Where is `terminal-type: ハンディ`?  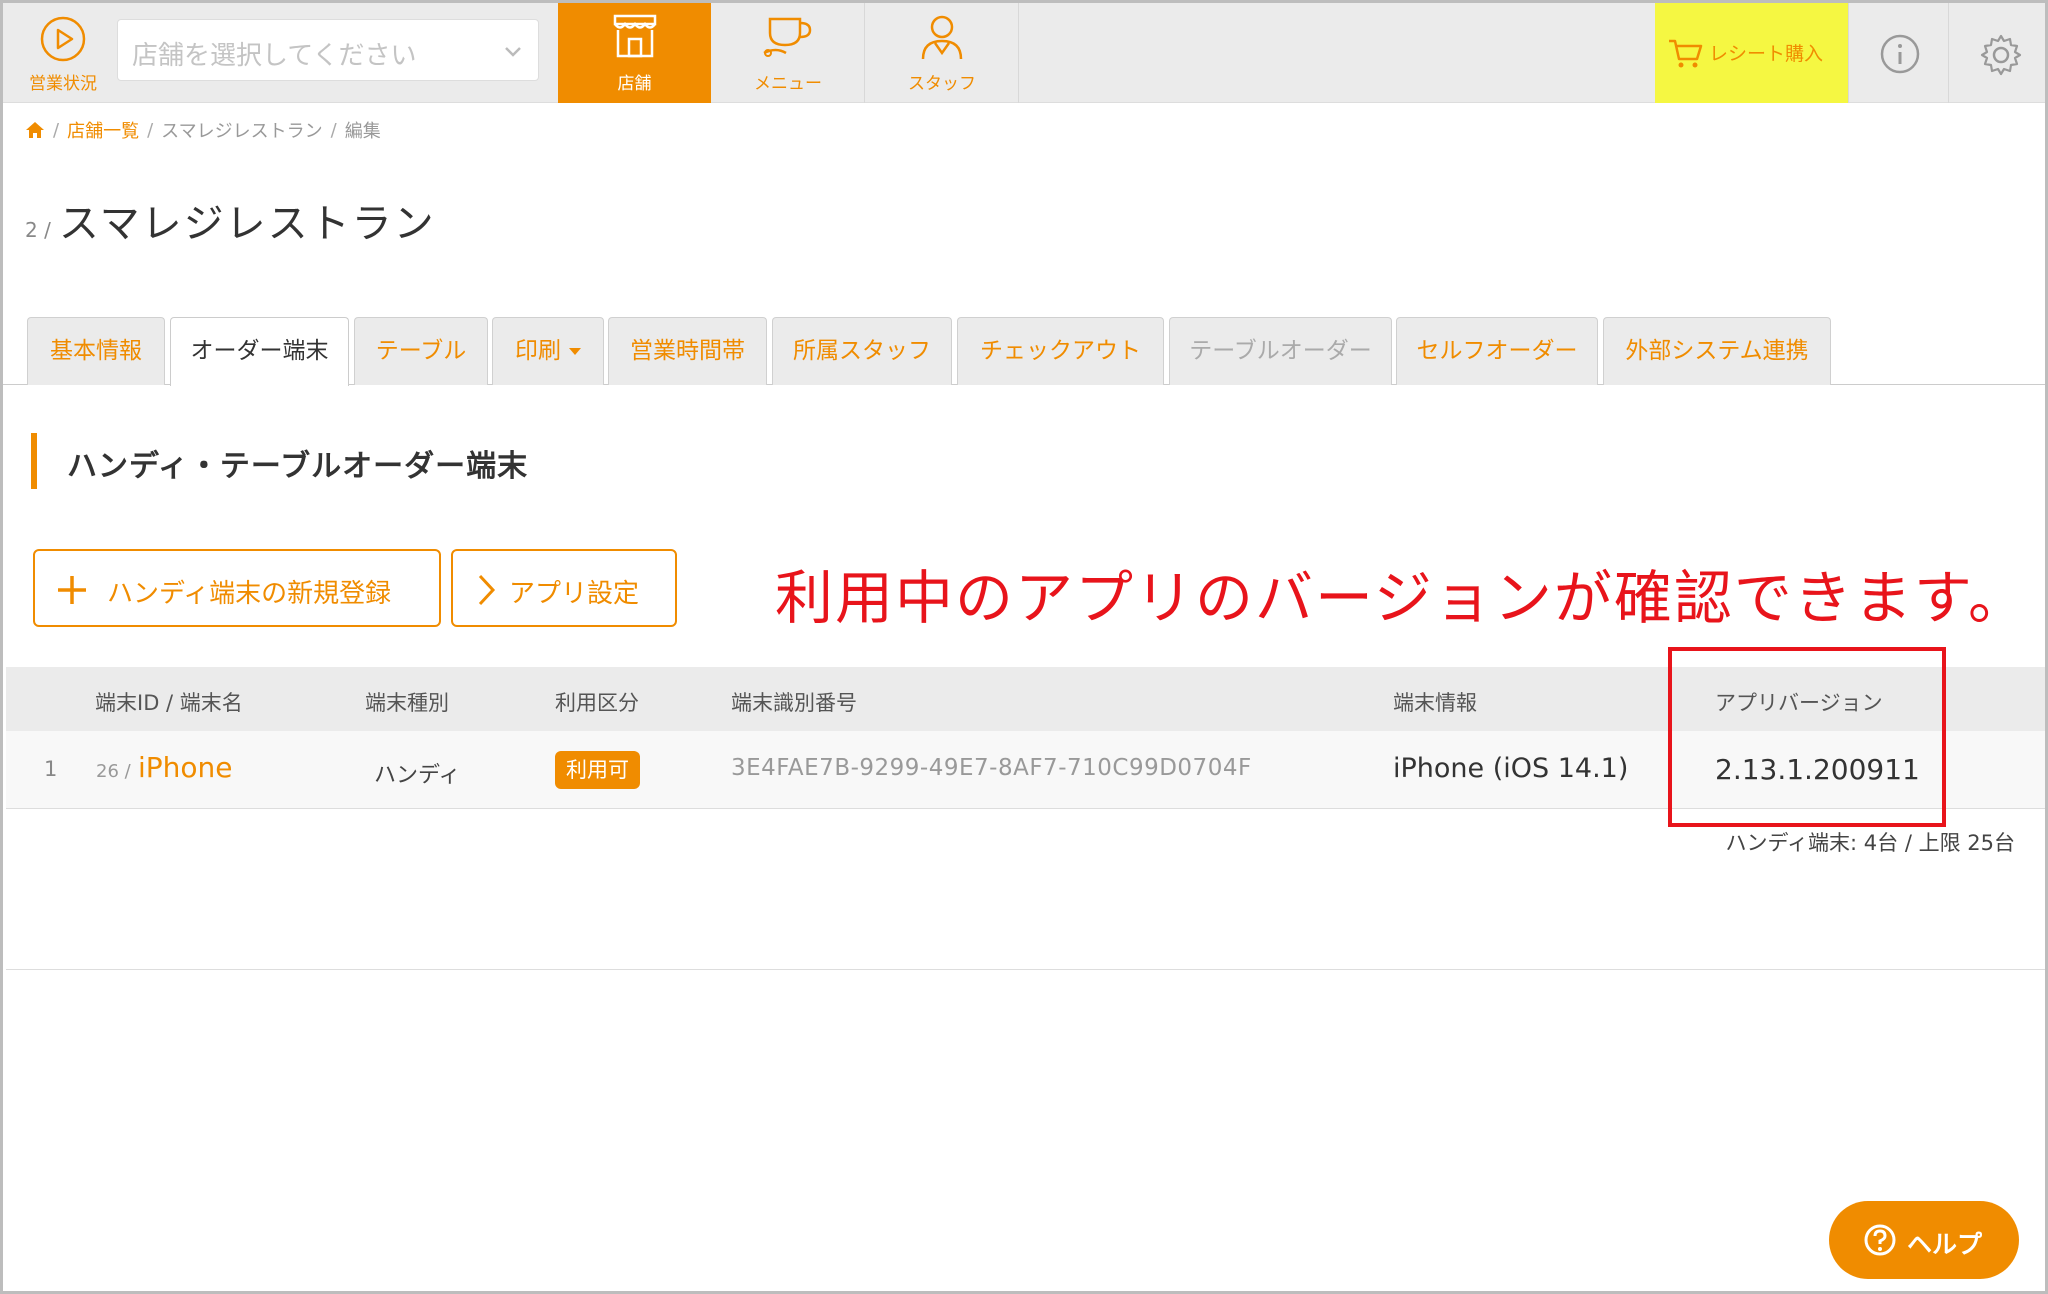
terminal-type: ハンディ is located at coordinates (417, 775).